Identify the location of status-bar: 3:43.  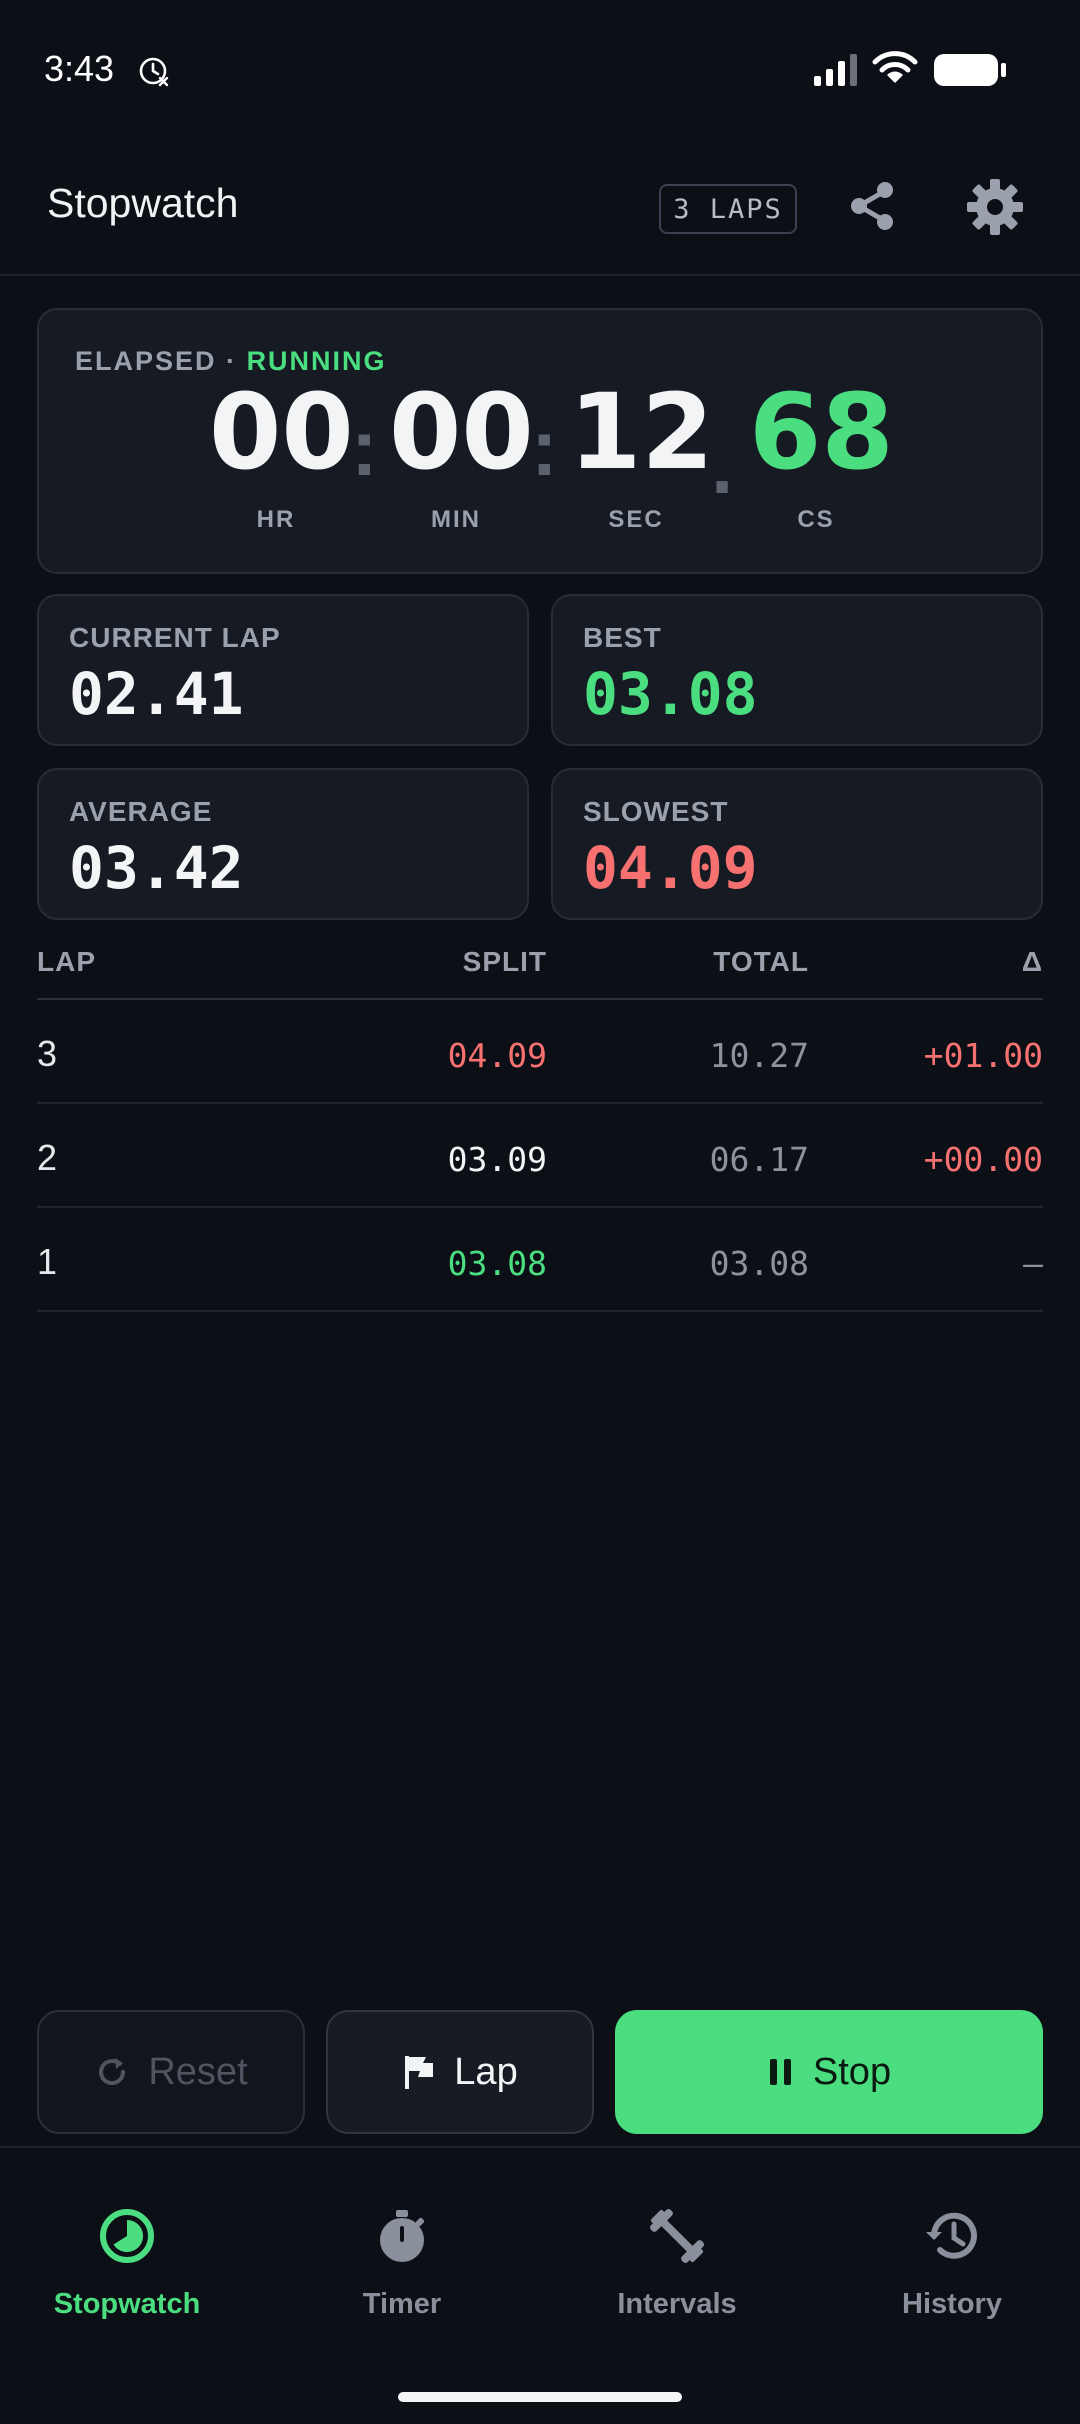
(540, 70).